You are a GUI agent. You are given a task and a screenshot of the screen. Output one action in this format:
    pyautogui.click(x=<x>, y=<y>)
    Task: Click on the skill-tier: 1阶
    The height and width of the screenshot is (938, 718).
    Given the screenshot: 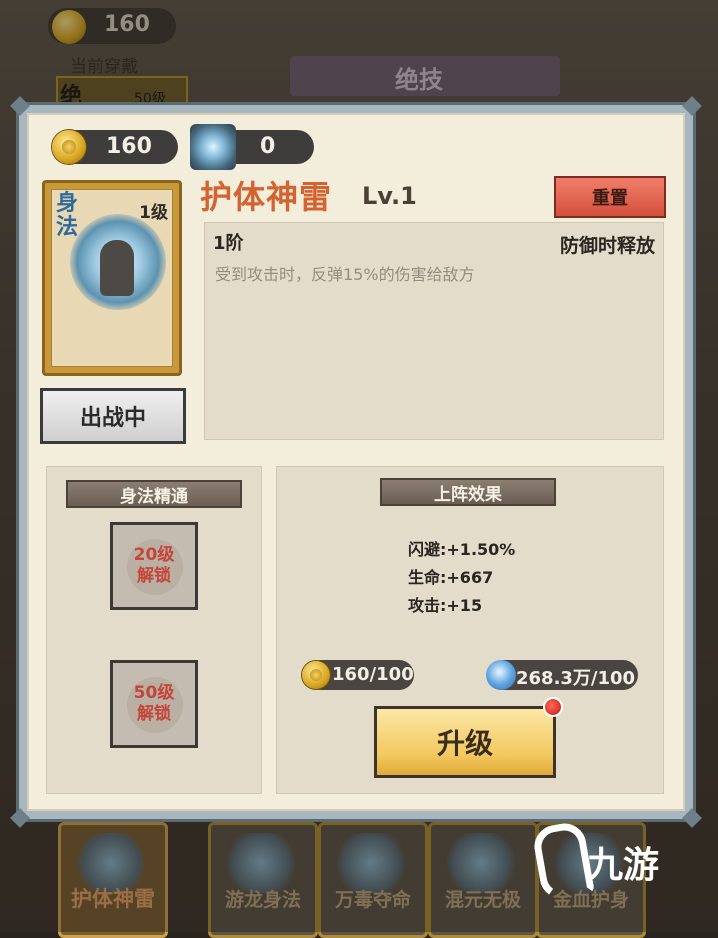 What is the action you would take?
    pyautogui.click(x=228, y=243)
    